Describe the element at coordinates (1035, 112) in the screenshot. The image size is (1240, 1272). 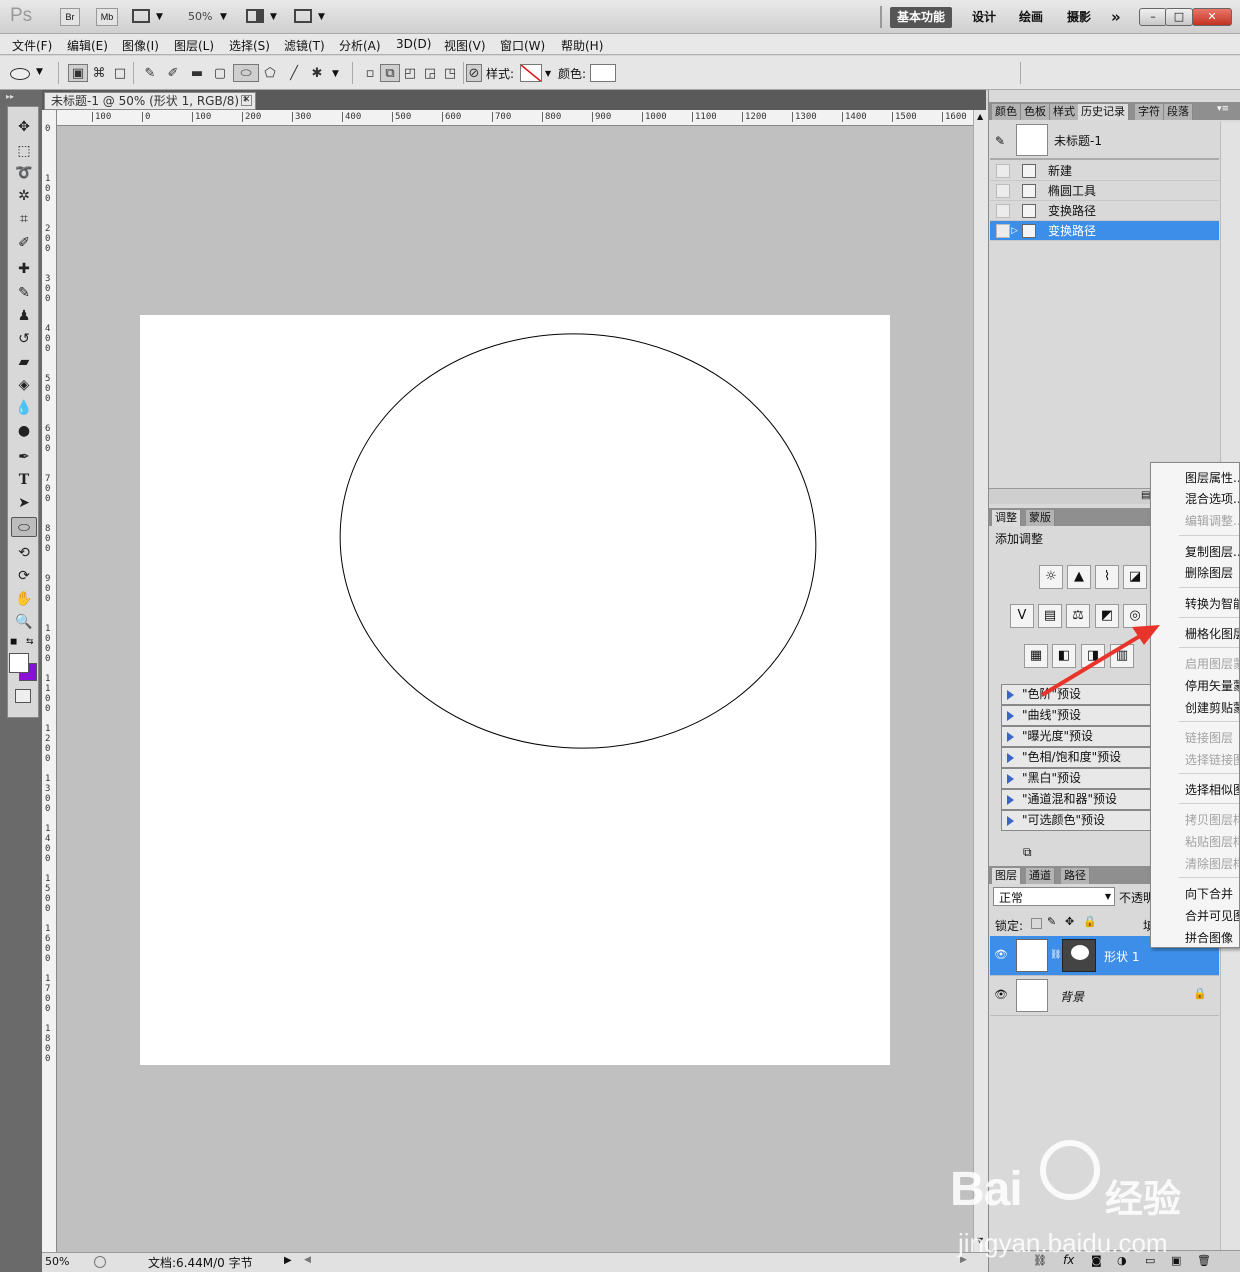
I see `tab-swatches: 色板` at that location.